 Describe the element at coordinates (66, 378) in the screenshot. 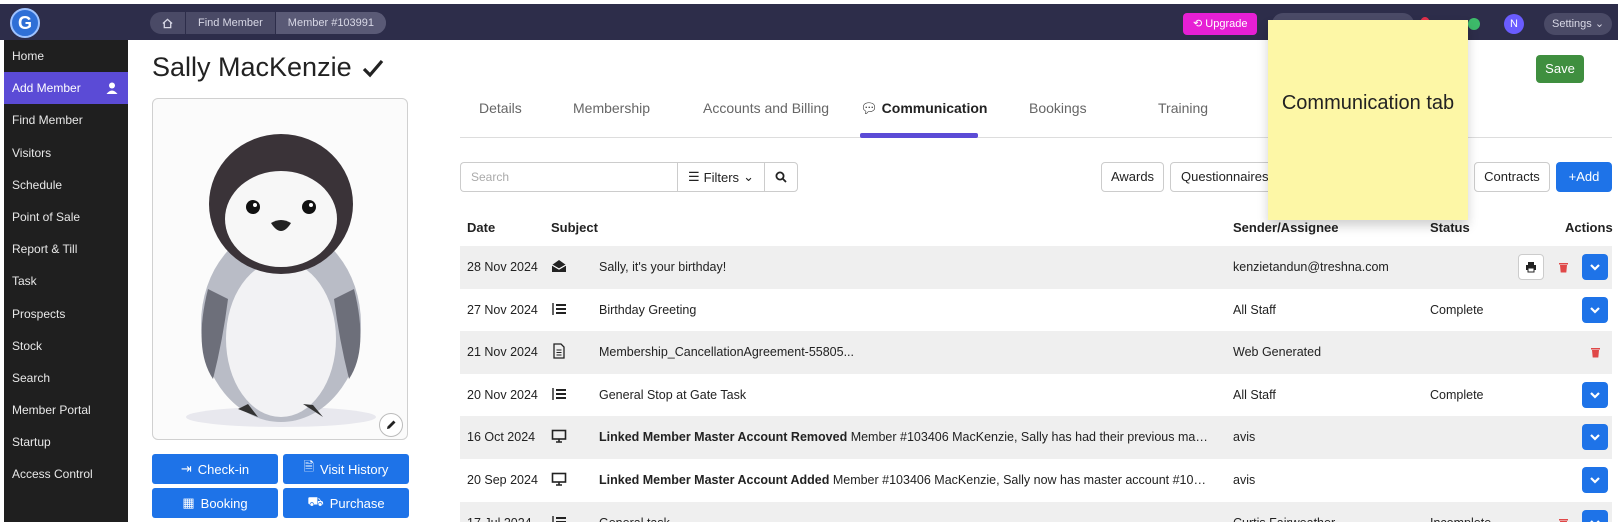

I see `sidebar-item-search: Search` at that location.